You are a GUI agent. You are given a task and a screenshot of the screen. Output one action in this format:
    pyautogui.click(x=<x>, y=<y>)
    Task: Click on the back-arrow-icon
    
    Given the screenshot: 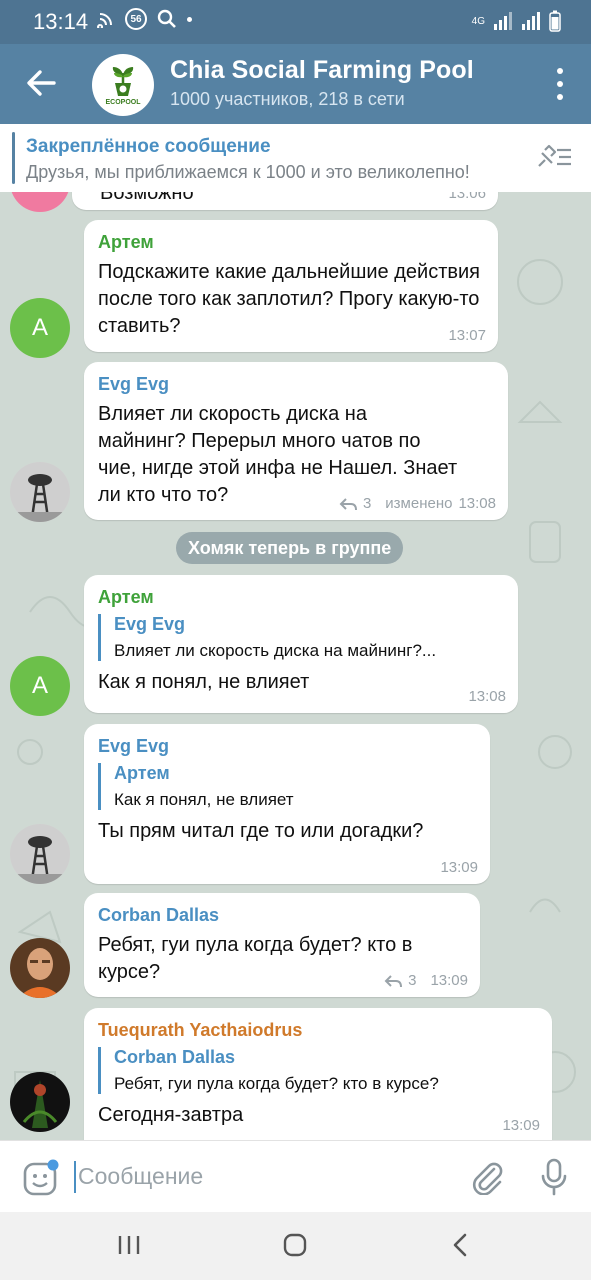 What is the action you would take?
    pyautogui.click(x=41, y=83)
    